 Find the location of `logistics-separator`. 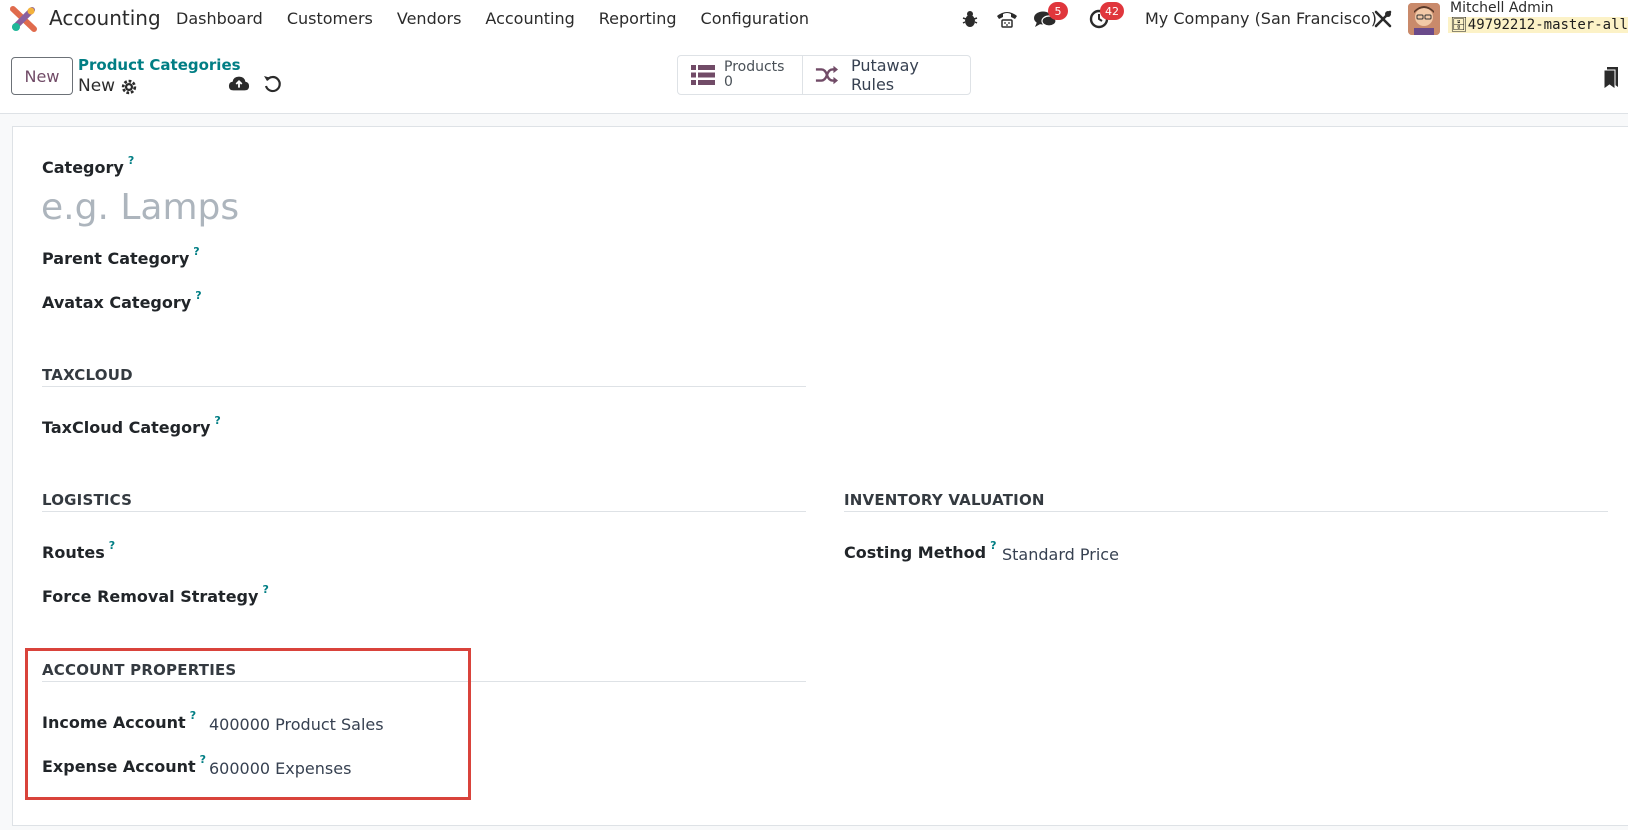

logistics-separator is located at coordinates (424, 511).